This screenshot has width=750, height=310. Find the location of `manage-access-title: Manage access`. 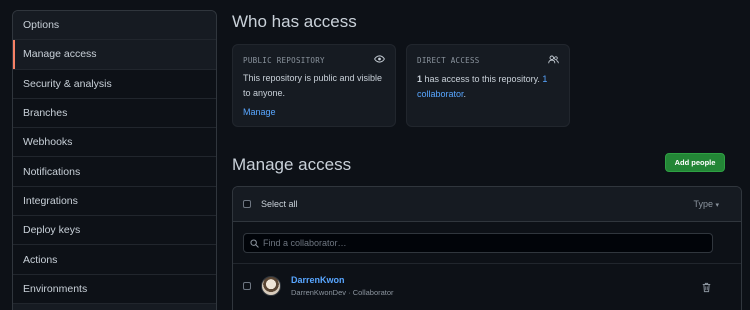

manage-access-title: Manage access is located at coordinates (292, 164).